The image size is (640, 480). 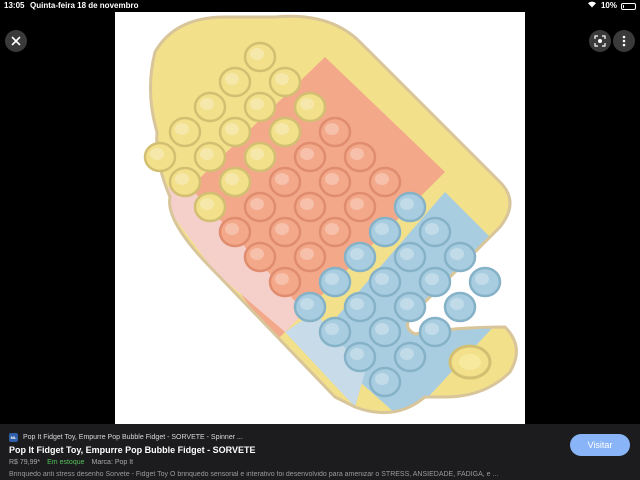 I want to click on brand: Marca: Pop It, so click(x=112, y=462).